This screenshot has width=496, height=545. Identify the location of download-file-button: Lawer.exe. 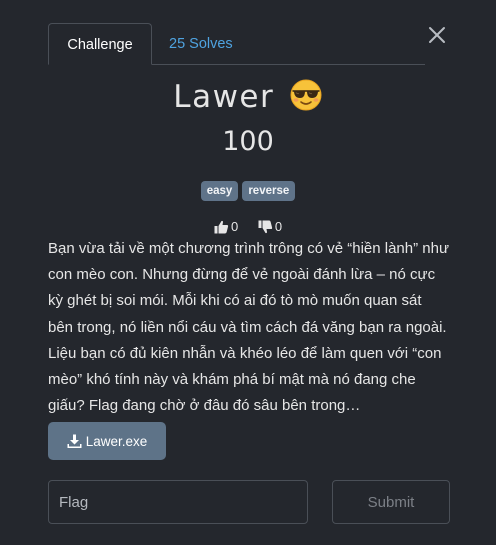
(107, 441).